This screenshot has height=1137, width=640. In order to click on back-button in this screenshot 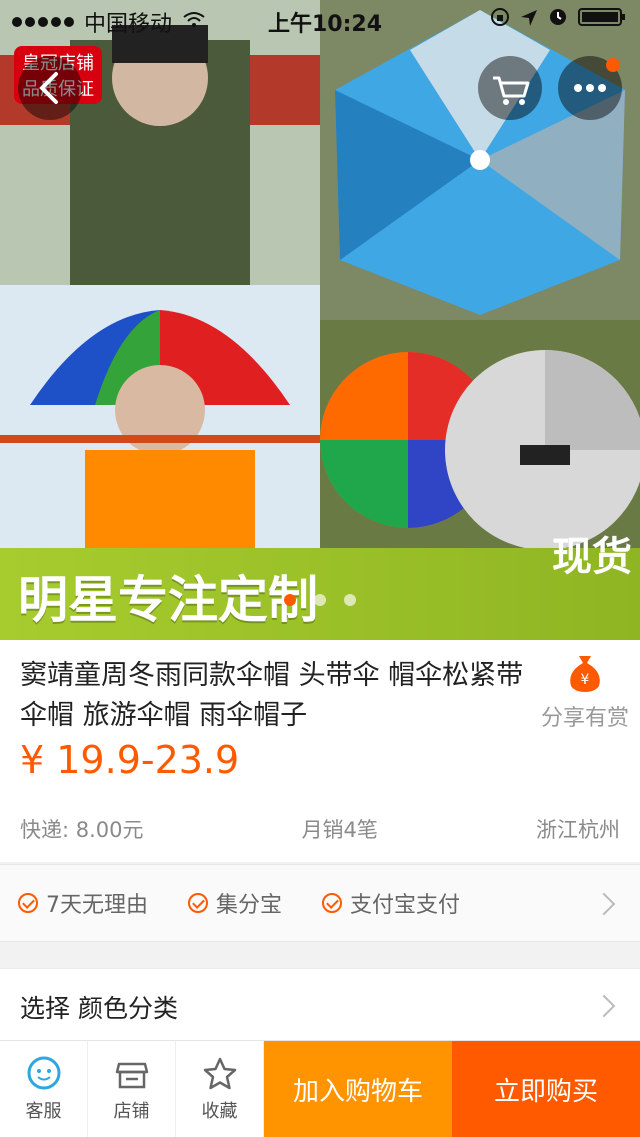, I will do `click(50, 88)`.